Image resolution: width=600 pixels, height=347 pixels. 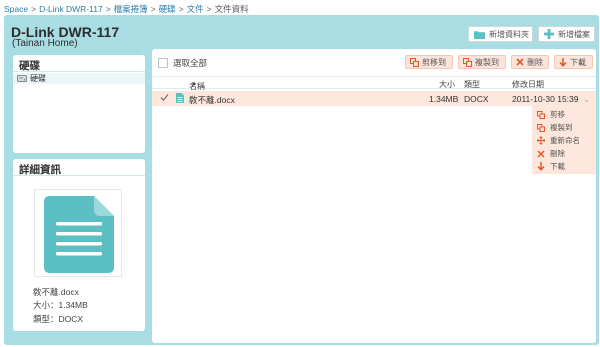 I want to click on detail-size-label: 大小：, so click(x=46, y=305).